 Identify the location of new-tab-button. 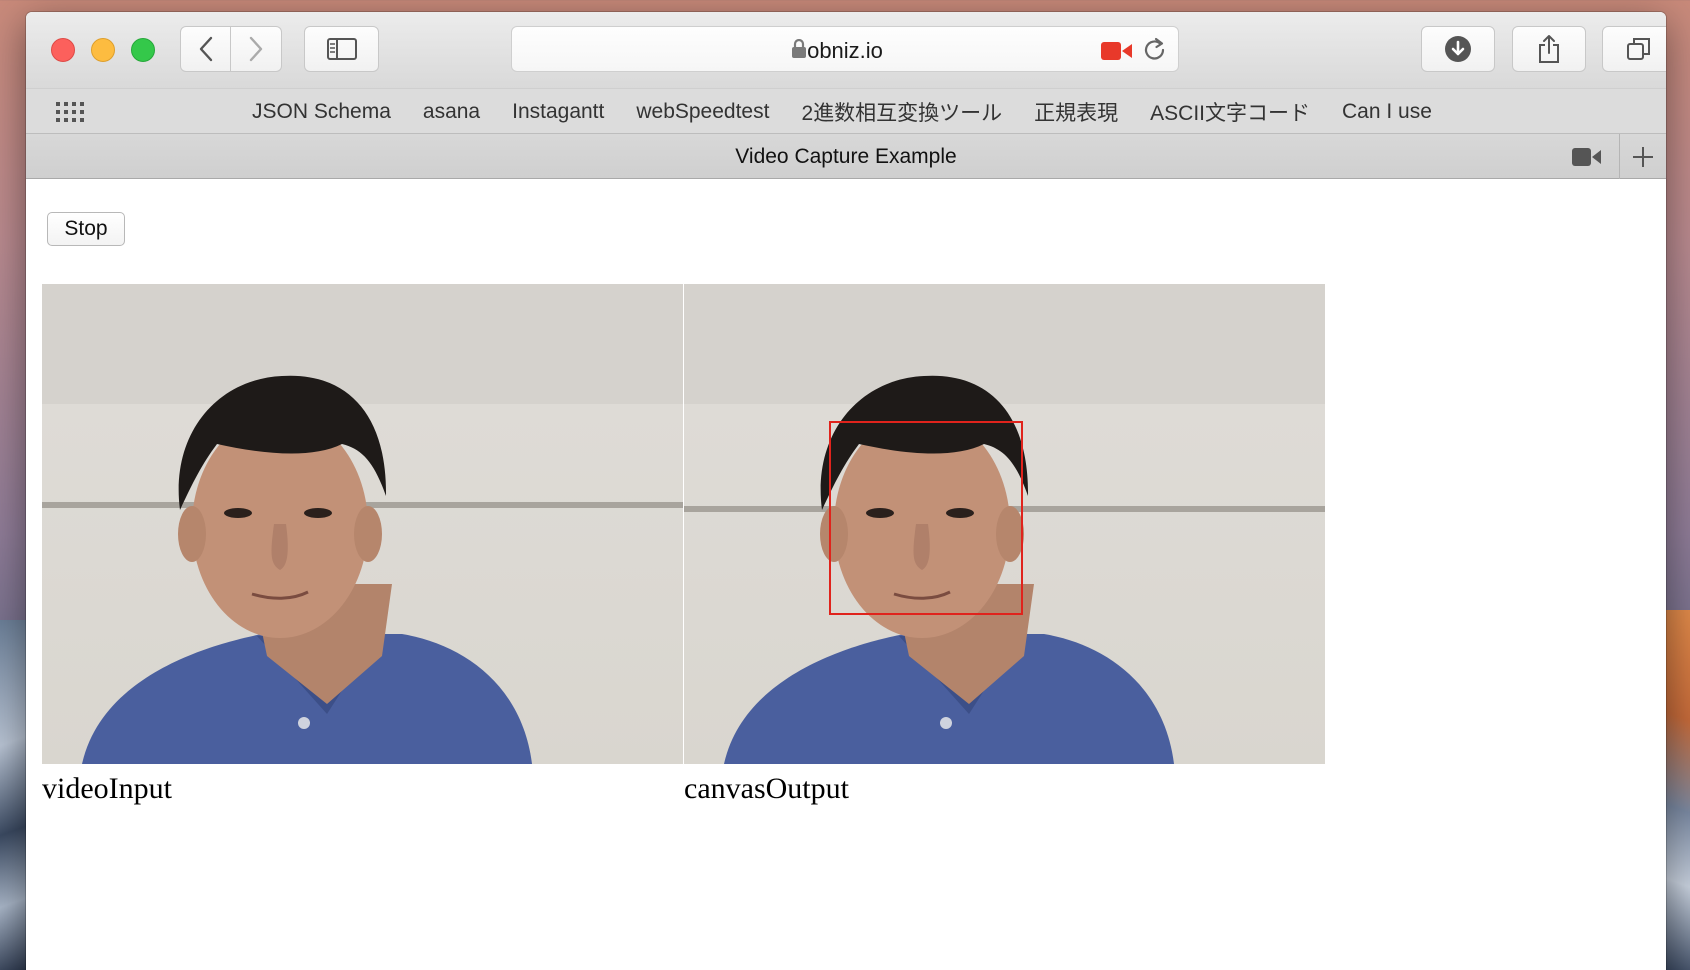
(1642, 156).